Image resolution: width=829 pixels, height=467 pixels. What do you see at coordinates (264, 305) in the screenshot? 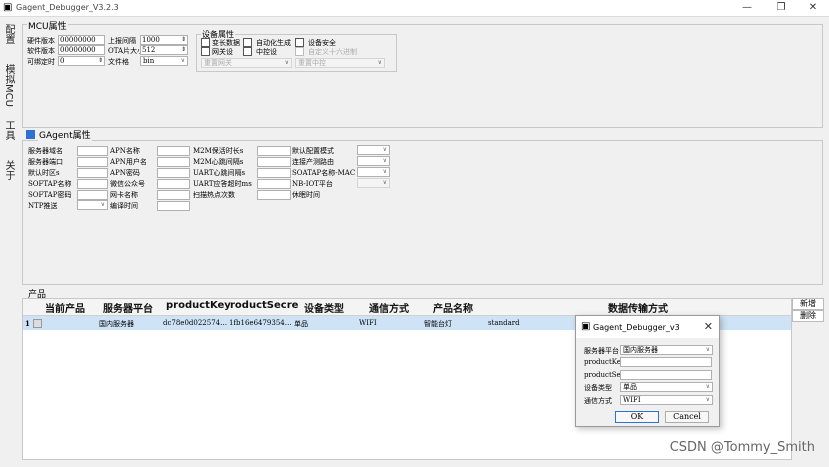
I see `column-header: roductSecre` at bounding box center [264, 305].